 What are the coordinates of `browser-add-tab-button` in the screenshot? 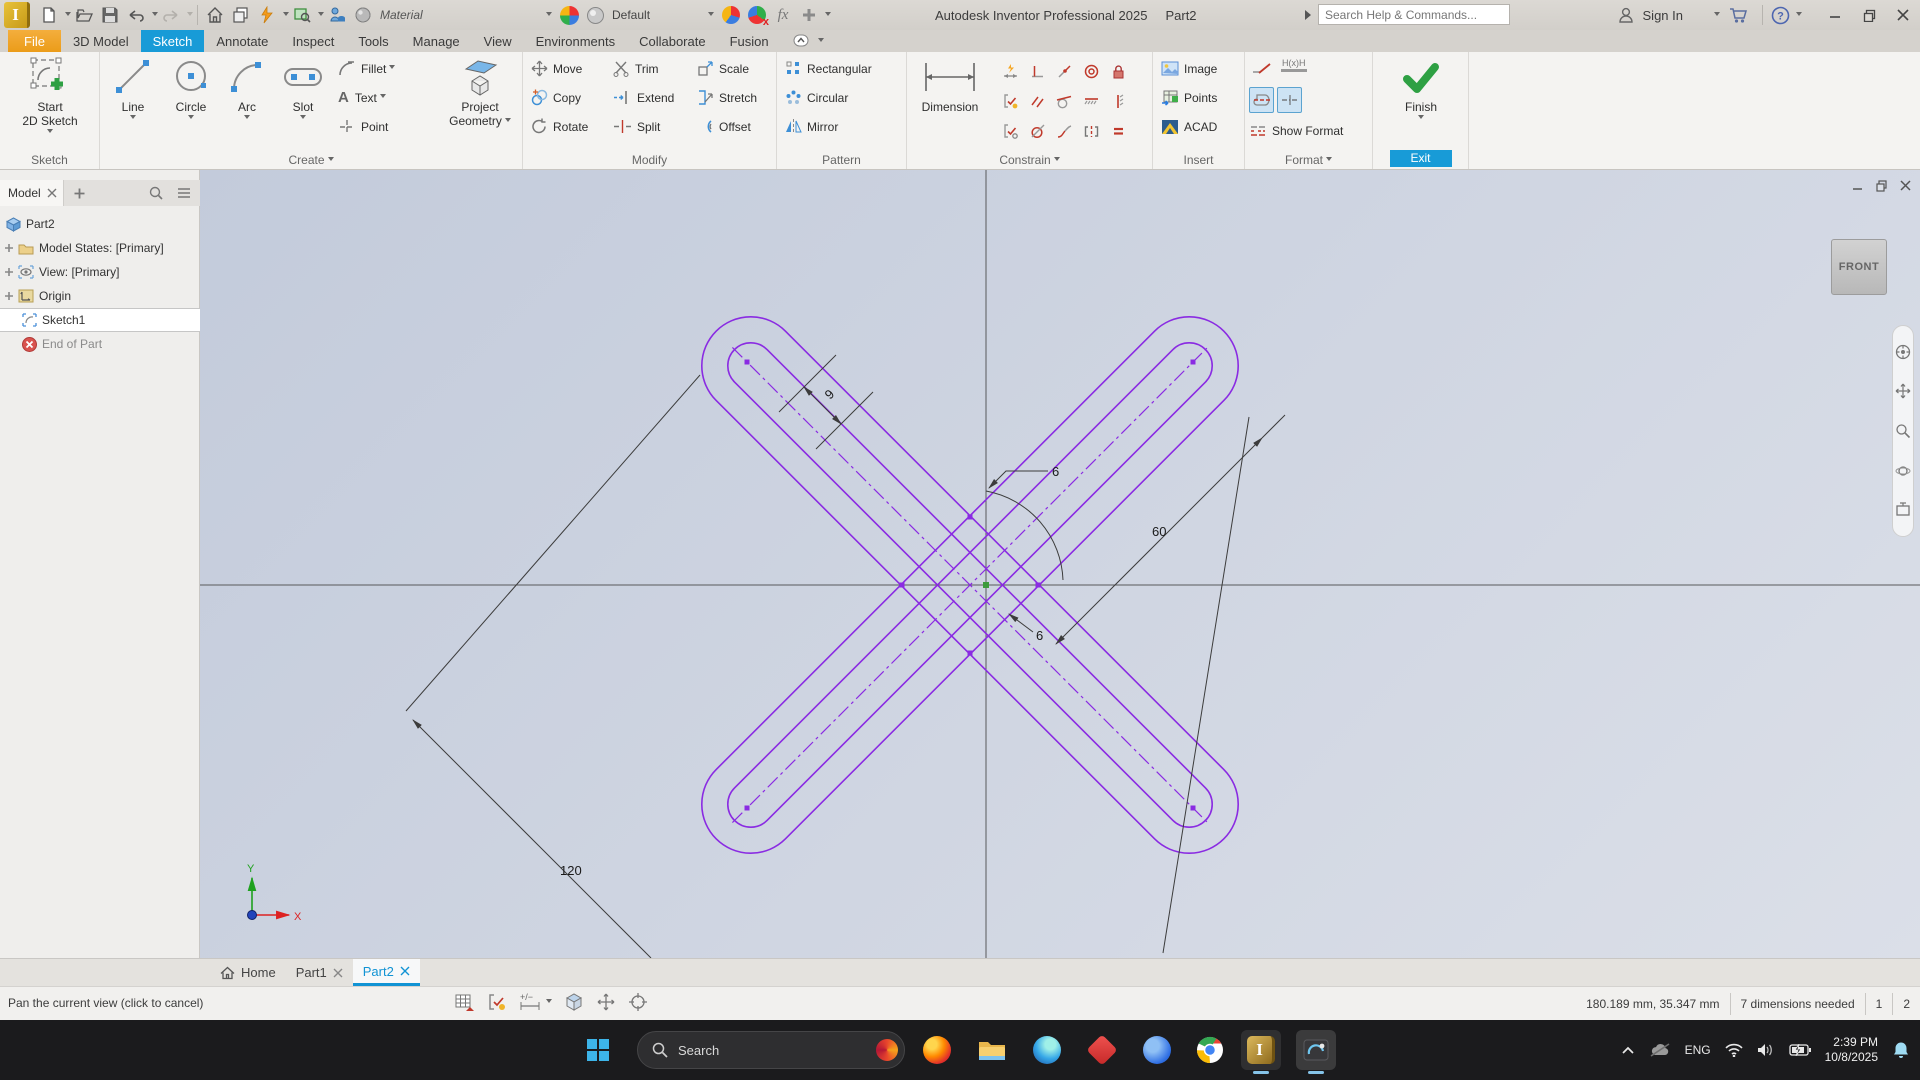 It's located at (79, 193).